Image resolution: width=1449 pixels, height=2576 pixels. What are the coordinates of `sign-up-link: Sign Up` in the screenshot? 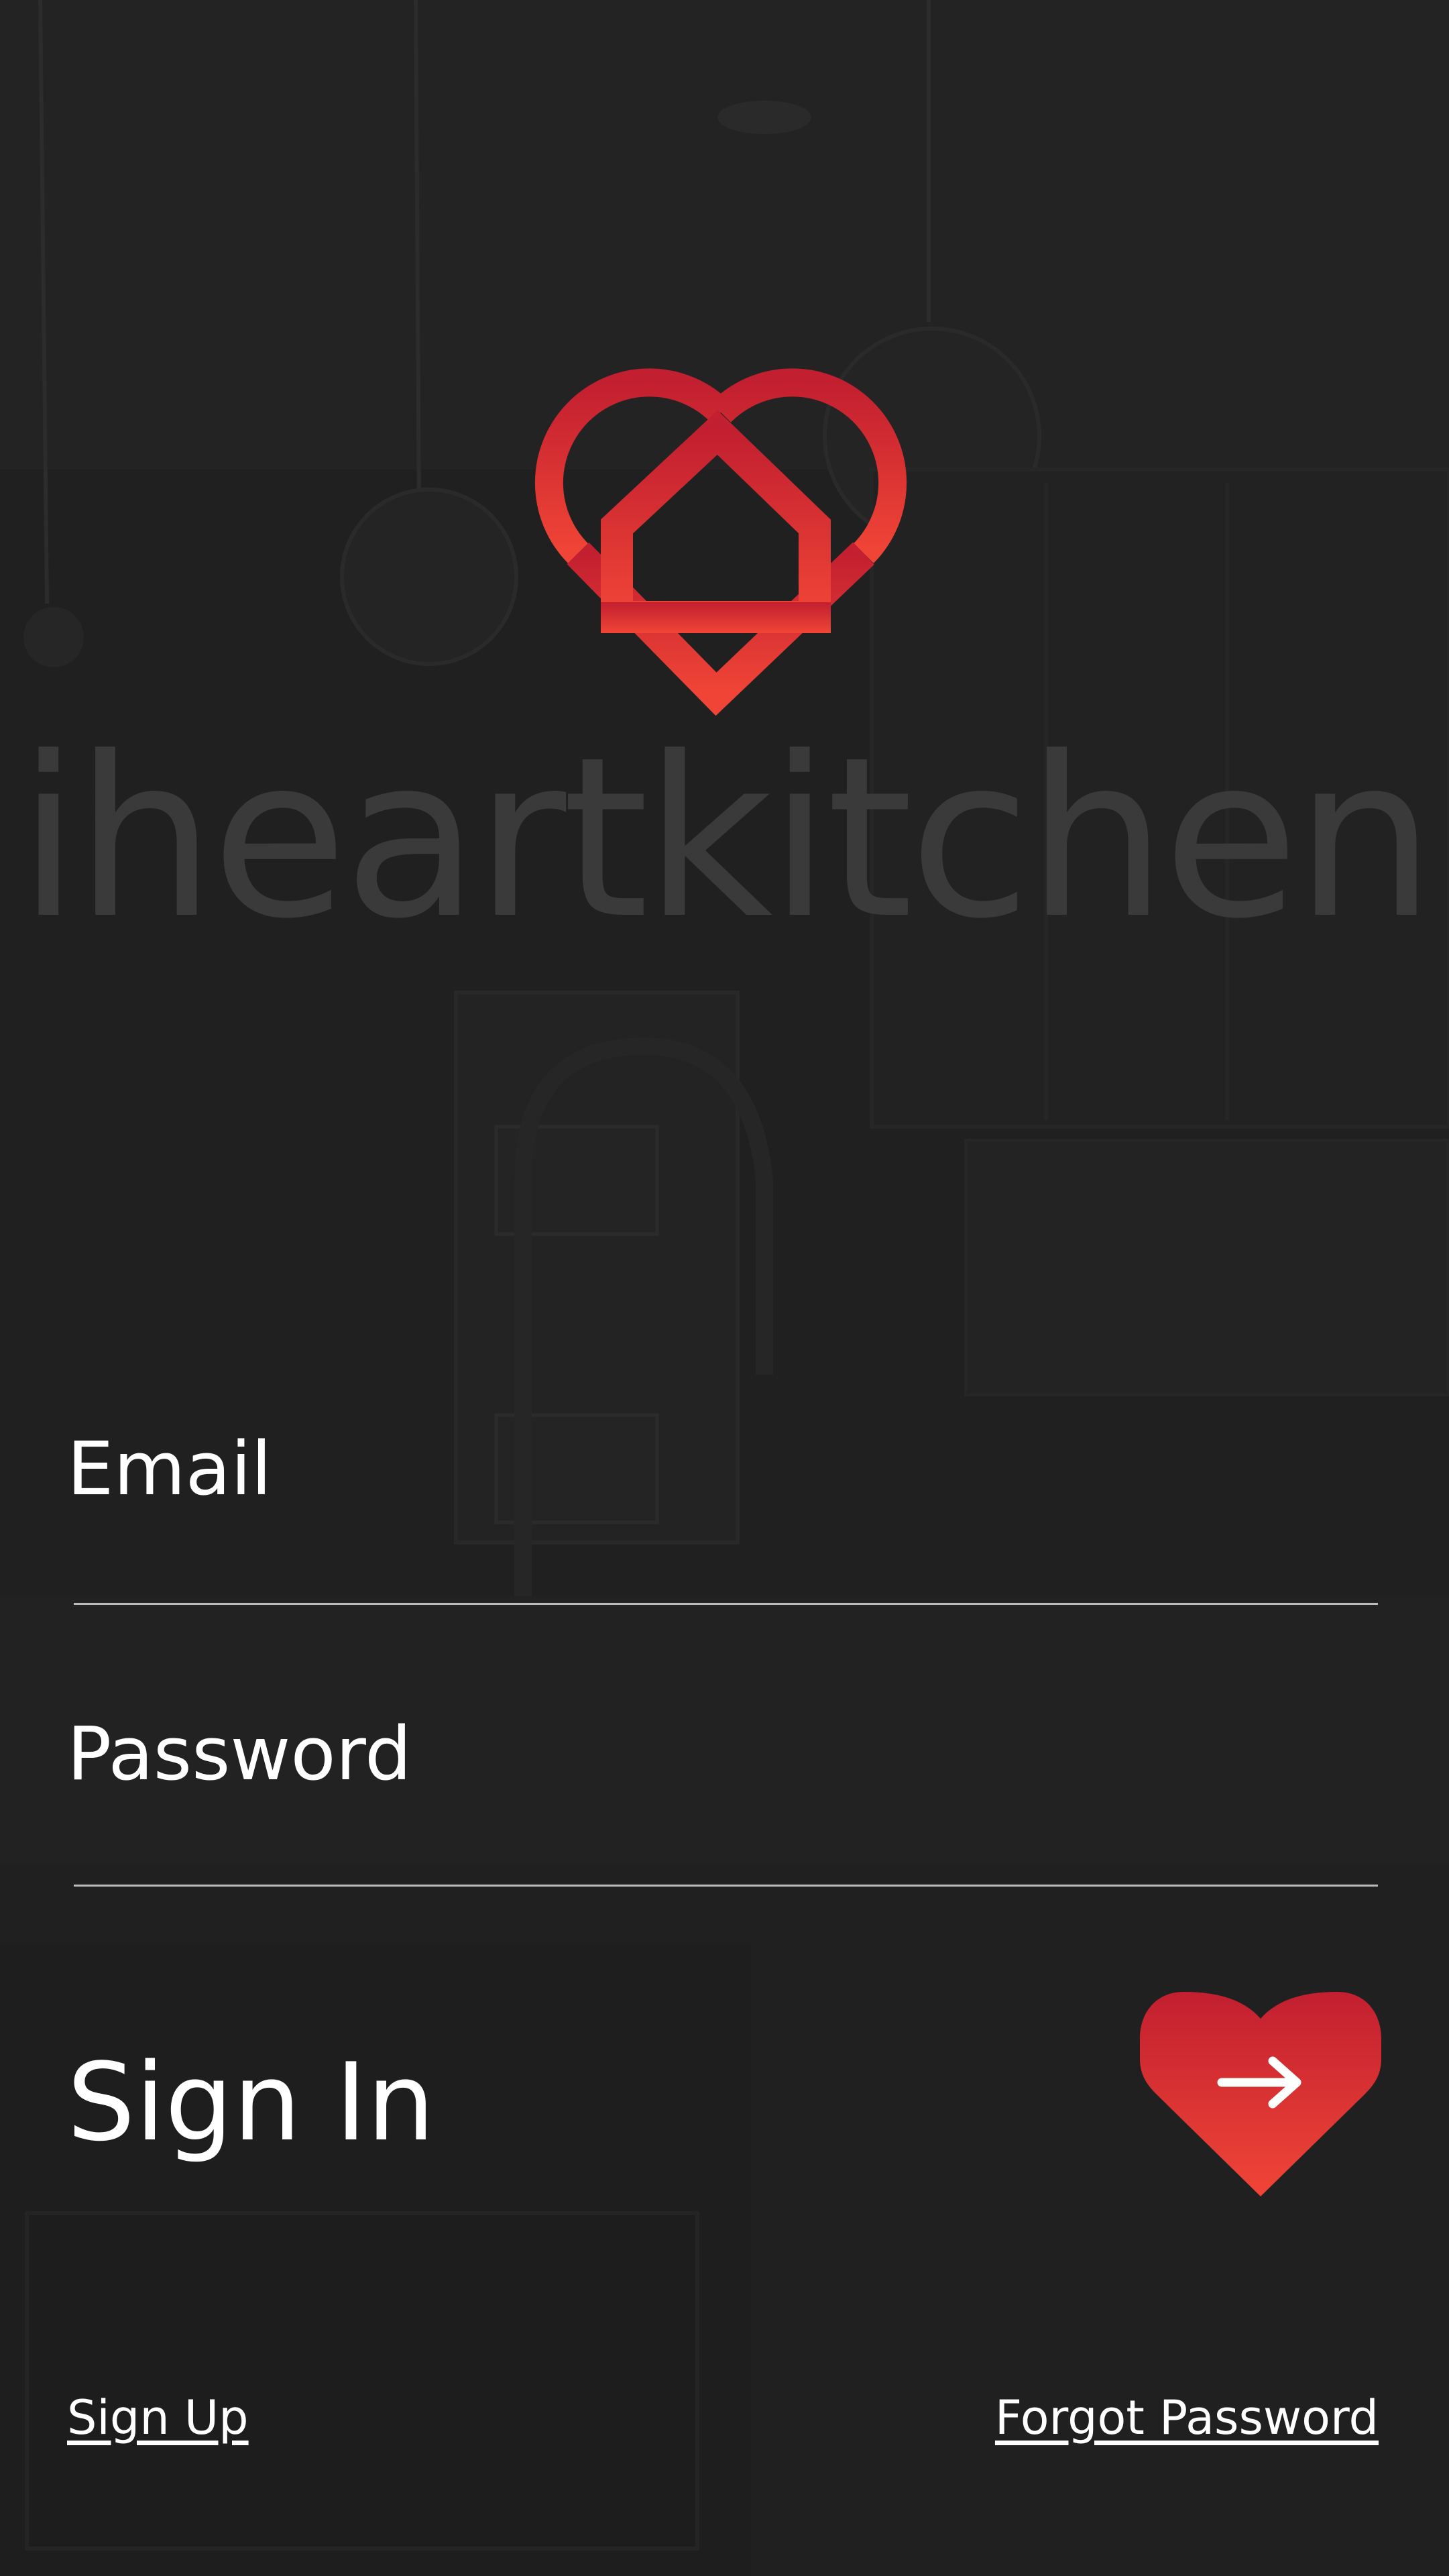 It's located at (158, 2418).